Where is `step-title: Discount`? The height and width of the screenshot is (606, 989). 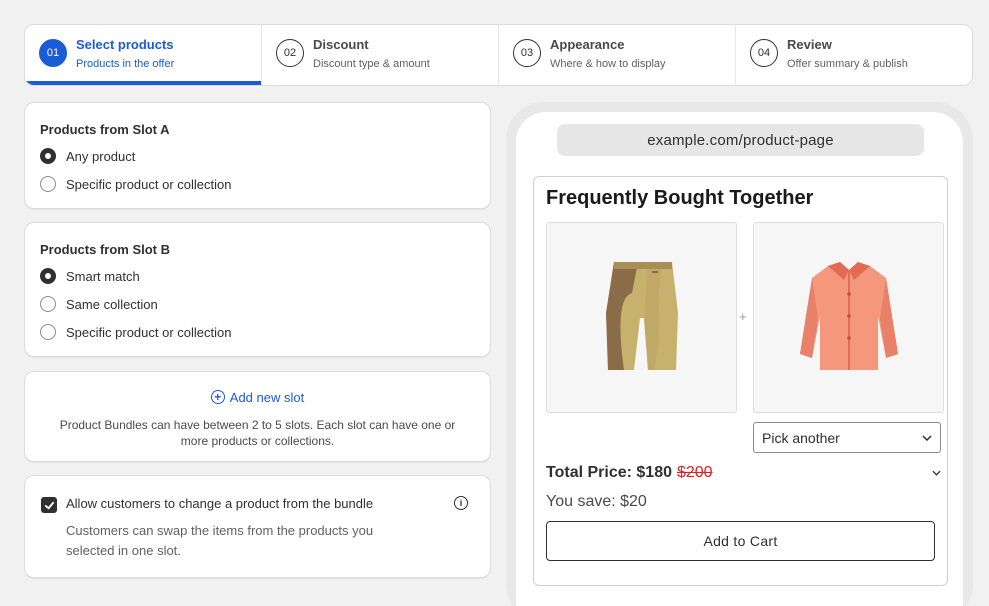
step-title: Discount is located at coordinates (341, 44).